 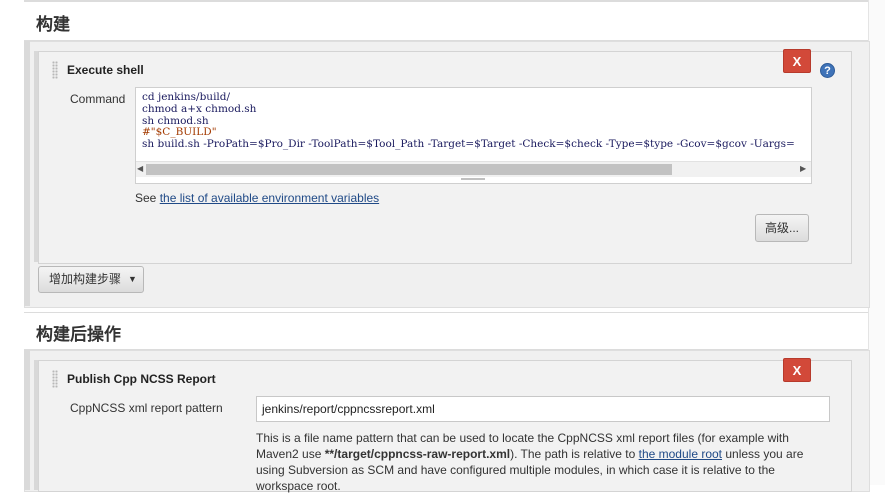 What do you see at coordinates (409, 169) in the screenshot?
I see `scrollbar-thumb` at bounding box center [409, 169].